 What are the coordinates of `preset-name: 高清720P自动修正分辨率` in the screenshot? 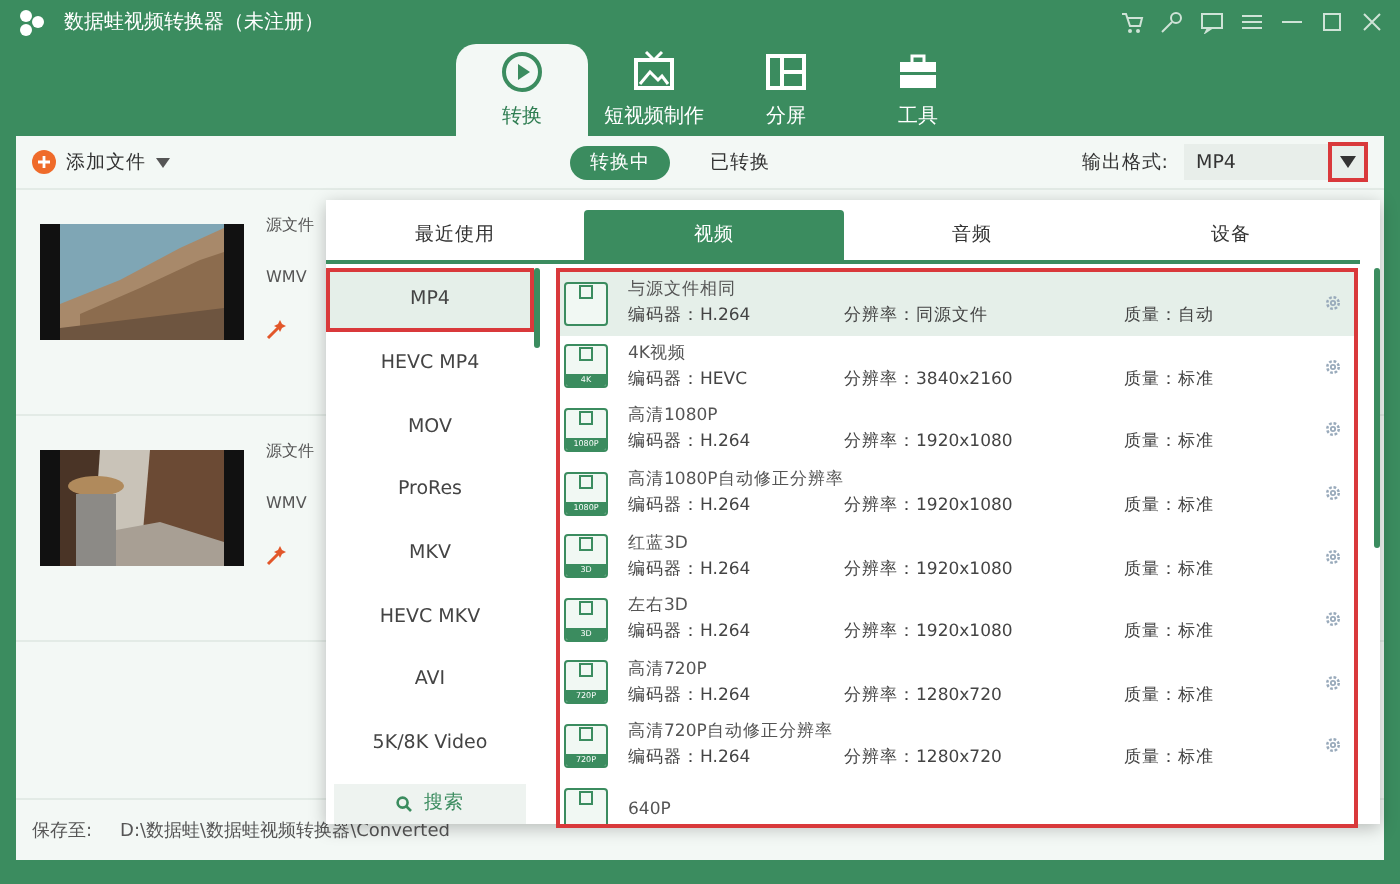 It's located at (731, 732).